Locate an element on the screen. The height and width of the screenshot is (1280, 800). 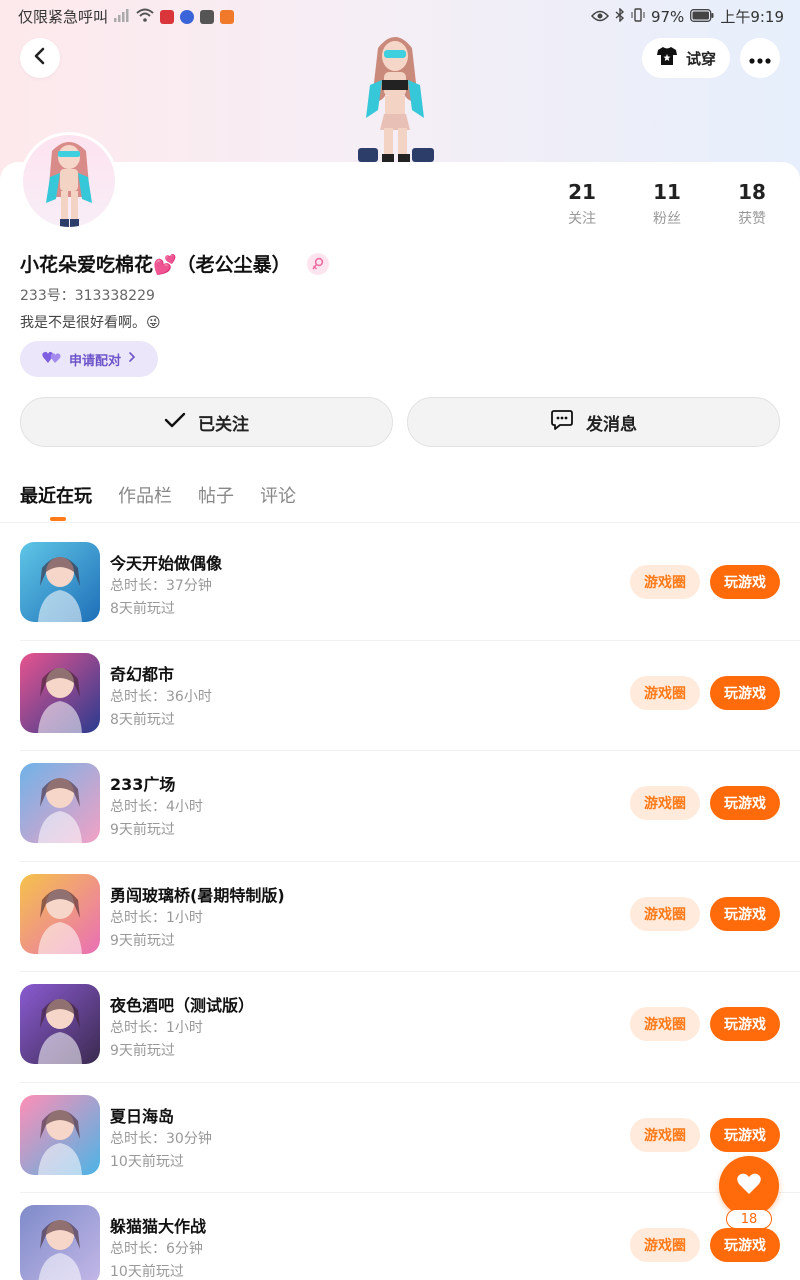
tab-works: 作品栏 is located at coordinates (145, 502).